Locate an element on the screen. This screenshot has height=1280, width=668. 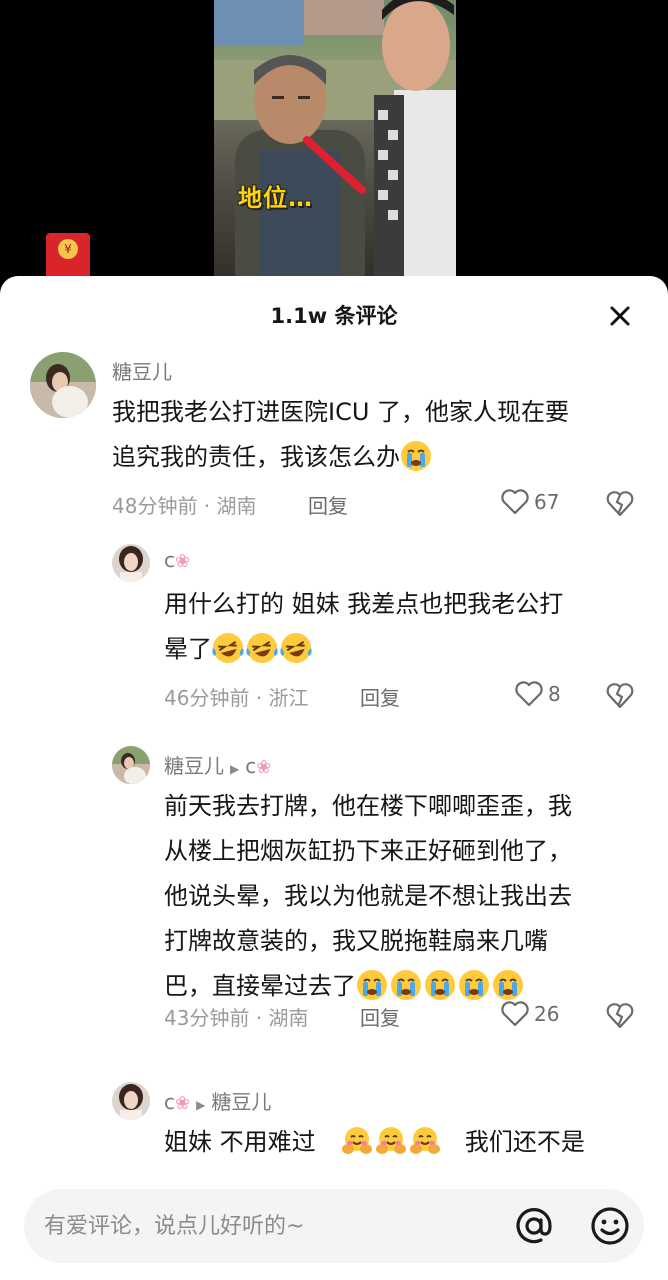
comment-input-bar is located at coordinates (334, 1226).